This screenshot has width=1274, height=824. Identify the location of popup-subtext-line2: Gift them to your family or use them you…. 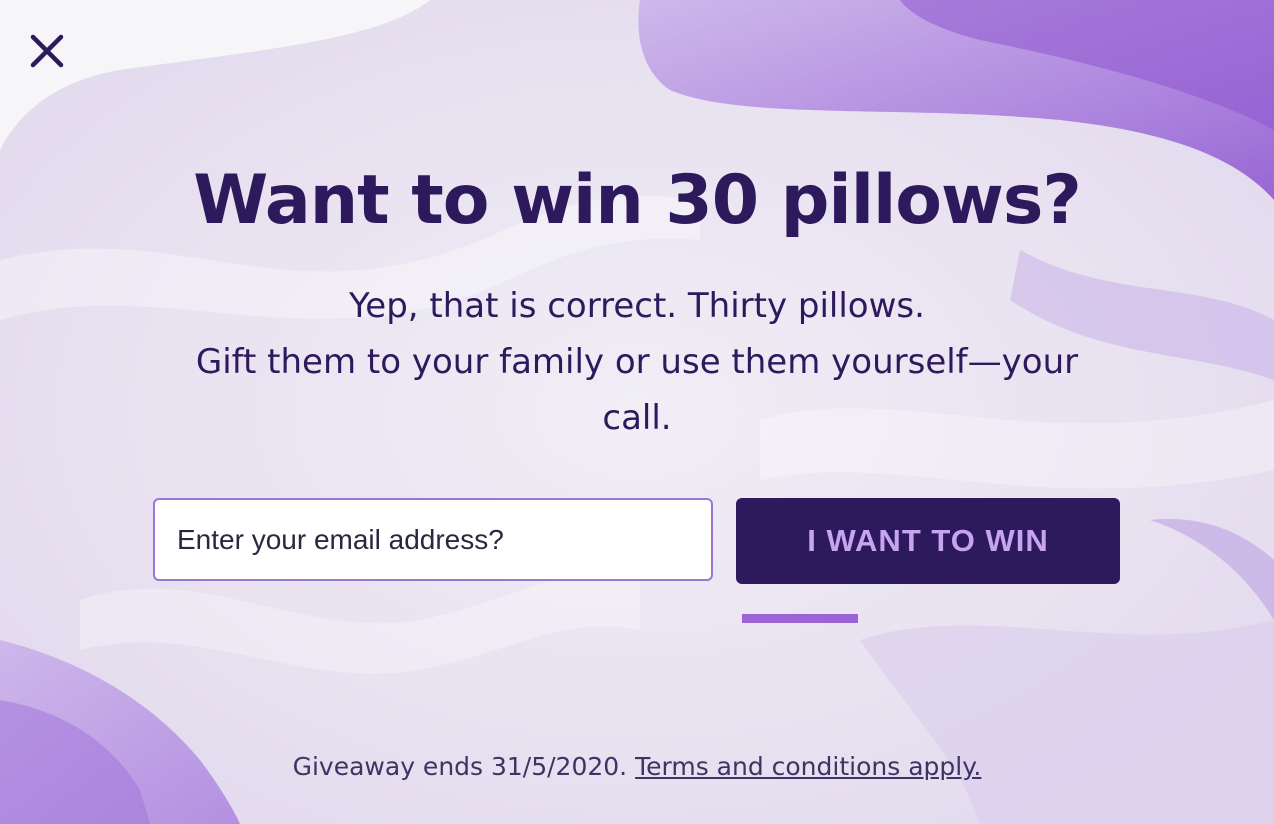
(637, 390).